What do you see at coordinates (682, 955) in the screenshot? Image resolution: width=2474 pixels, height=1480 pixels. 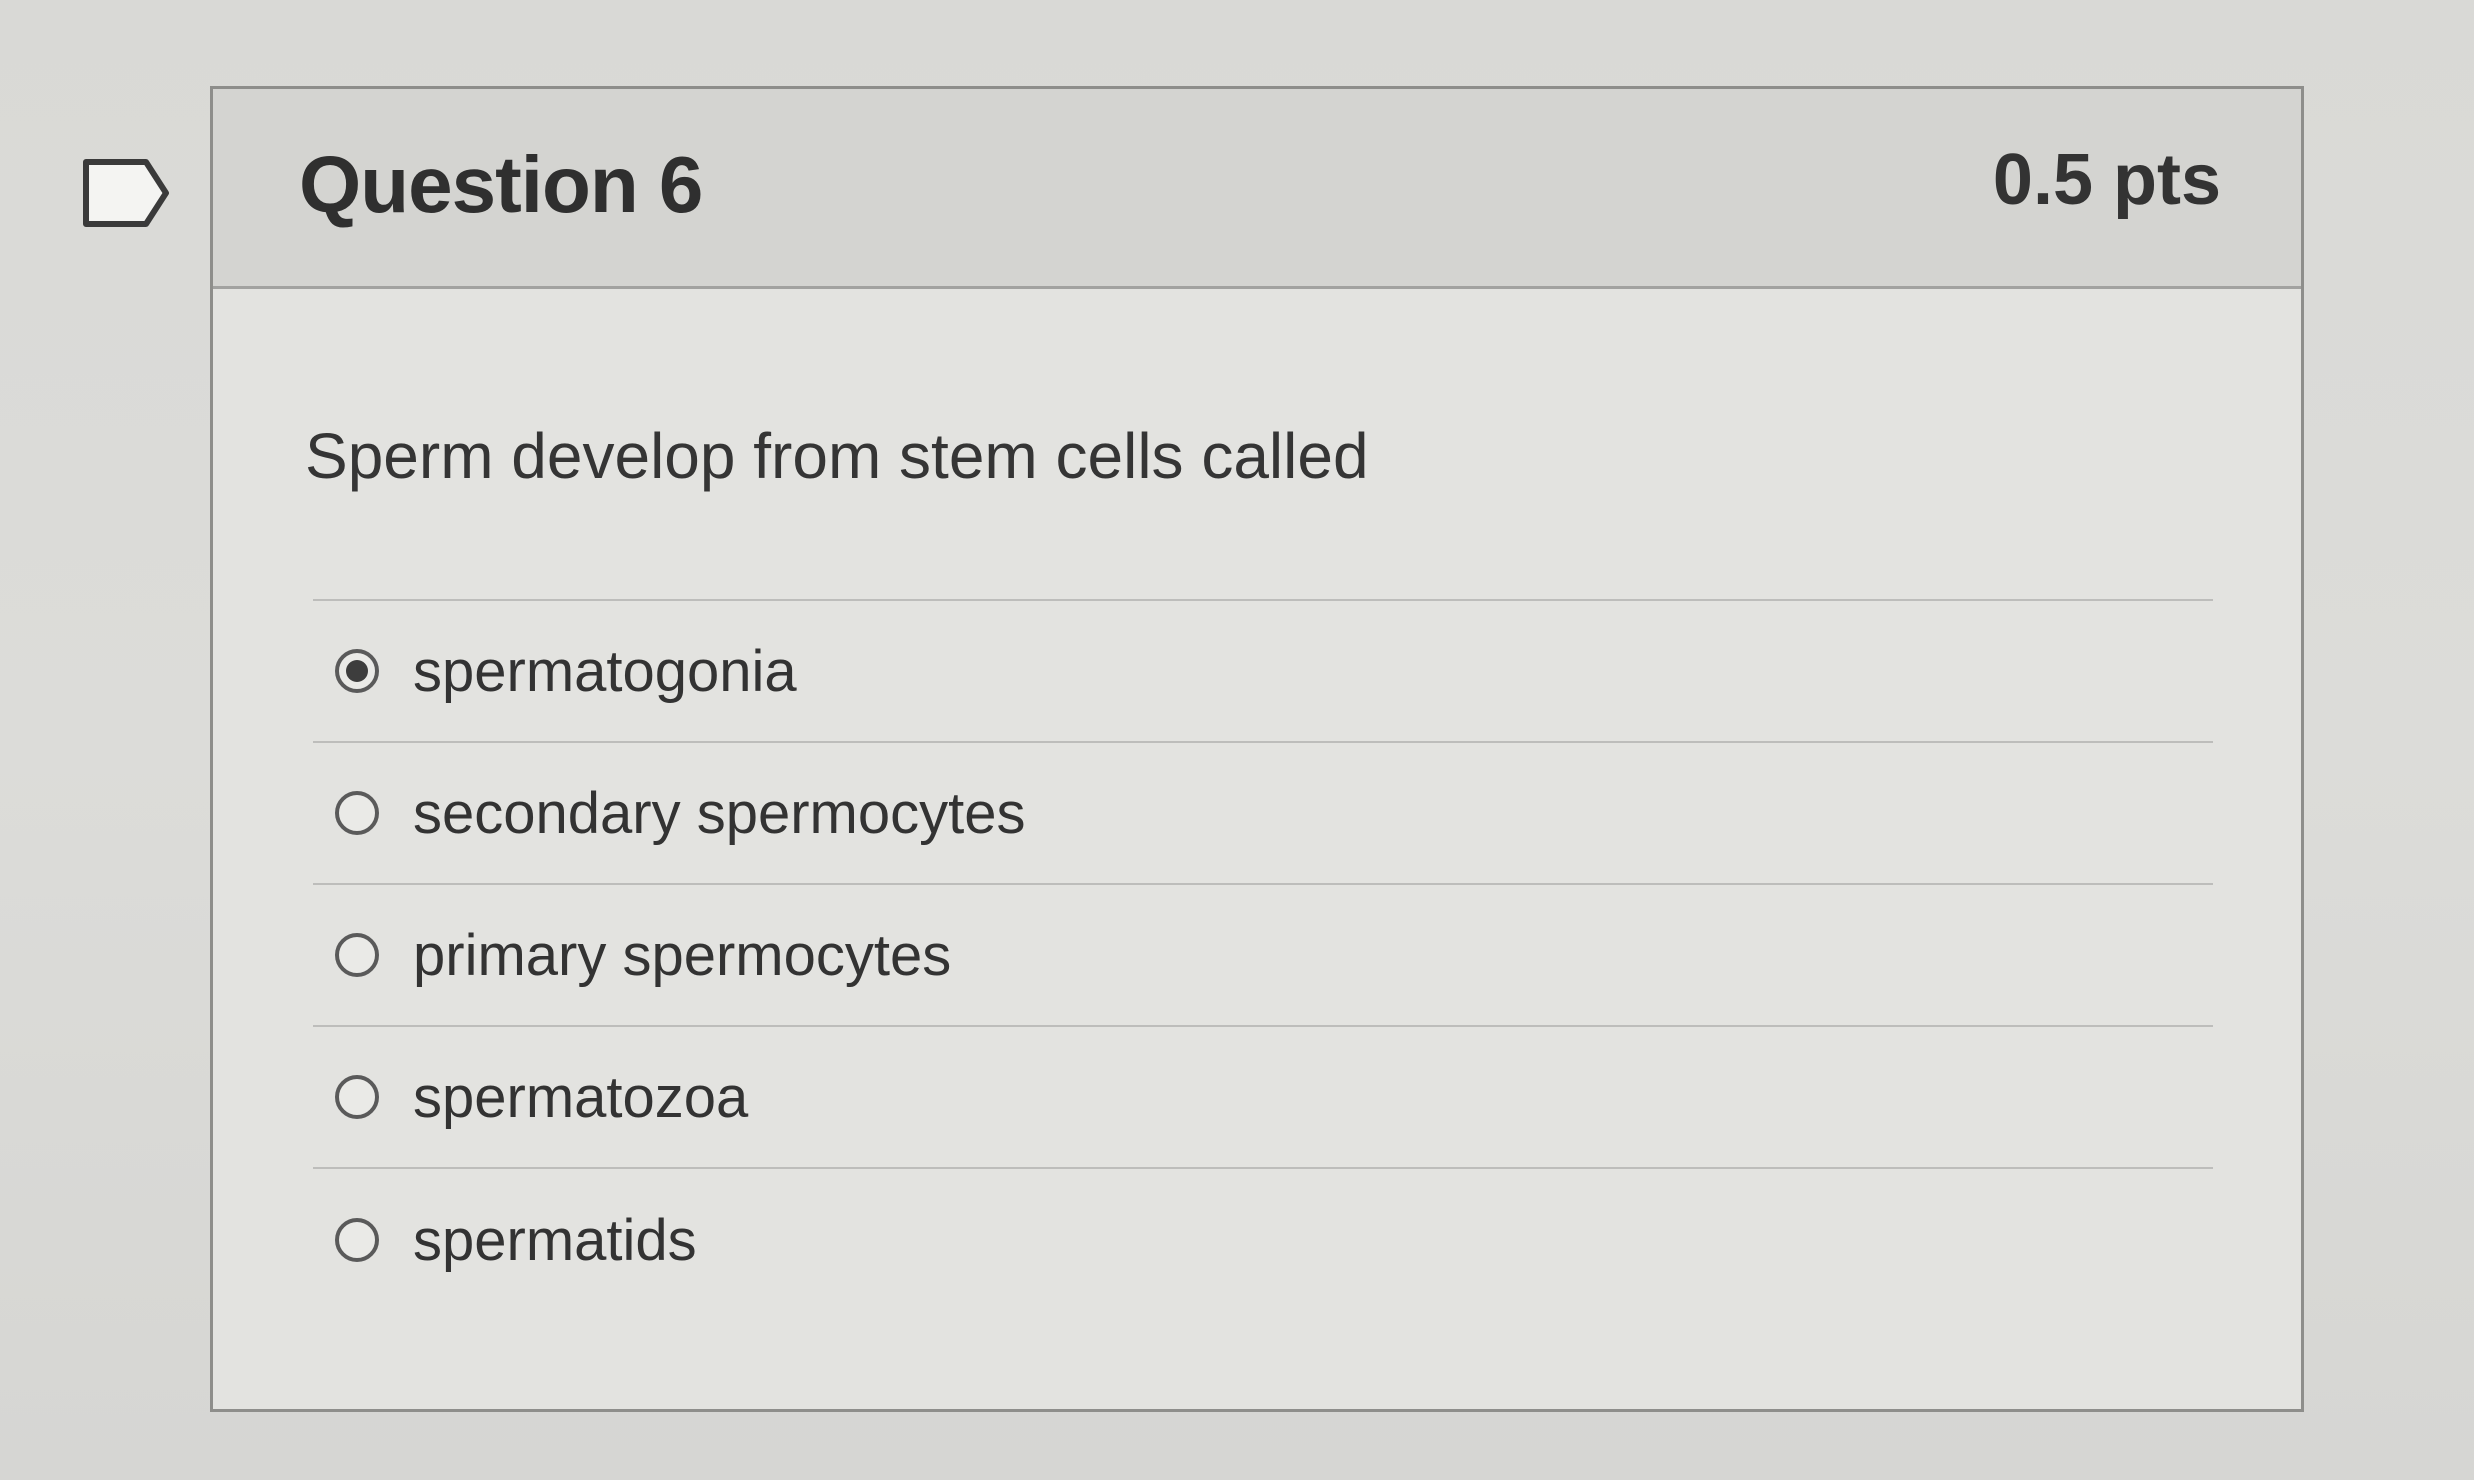 I see `answer-label: primary spermocytes` at bounding box center [682, 955].